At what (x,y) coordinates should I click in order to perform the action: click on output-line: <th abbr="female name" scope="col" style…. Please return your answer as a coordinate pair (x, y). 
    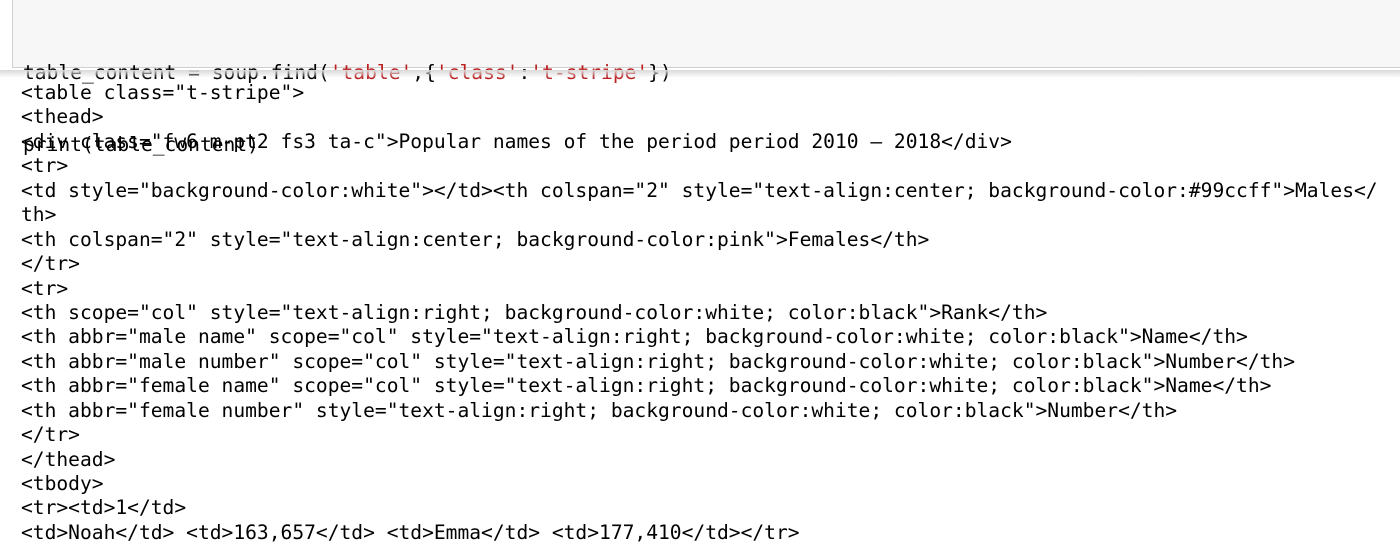
    Looking at the image, I should click on (646, 386).